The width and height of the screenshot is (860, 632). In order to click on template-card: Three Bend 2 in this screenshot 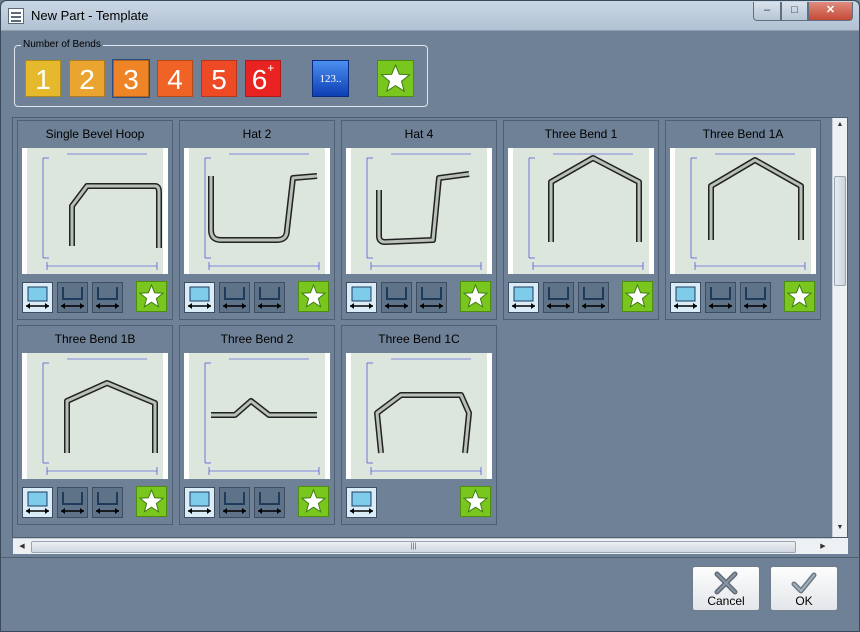, I will do `click(257, 425)`.